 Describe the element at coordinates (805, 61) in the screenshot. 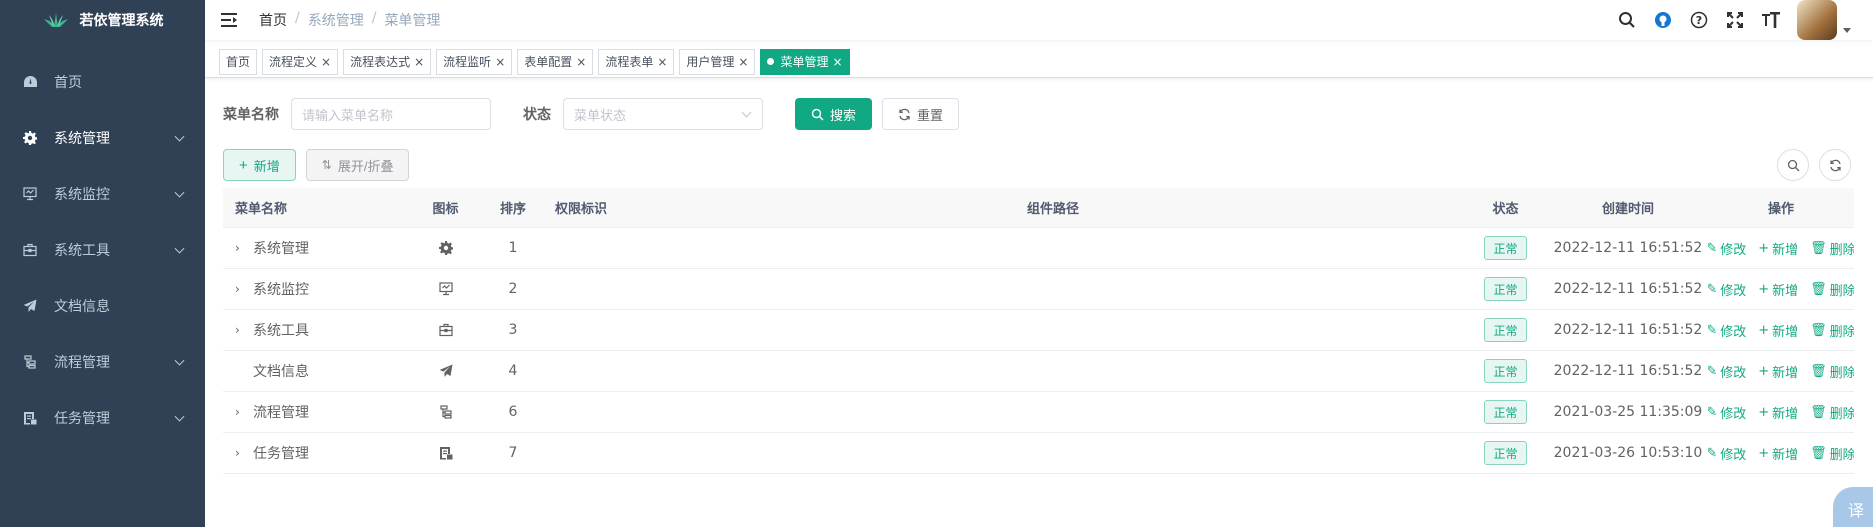

I see `tag-7: 菜单管理 ×` at that location.